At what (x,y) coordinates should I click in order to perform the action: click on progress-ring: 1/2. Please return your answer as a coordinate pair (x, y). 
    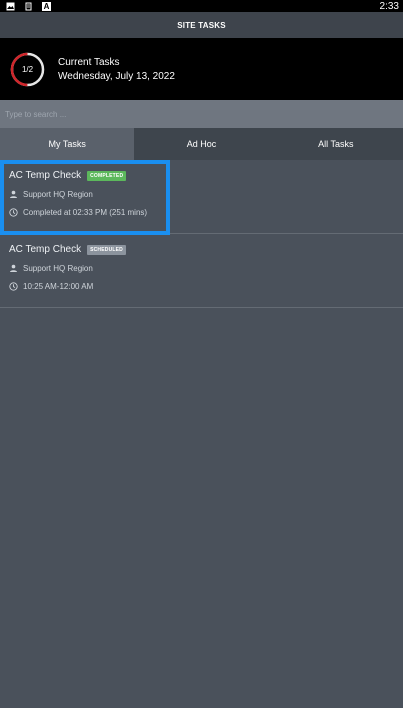
    Looking at the image, I should click on (27, 69).